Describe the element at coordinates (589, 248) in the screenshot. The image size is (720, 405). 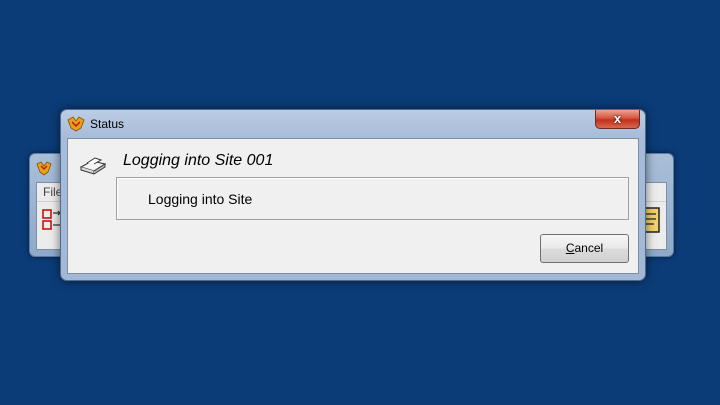
I see `cancel-label: ancel` at that location.